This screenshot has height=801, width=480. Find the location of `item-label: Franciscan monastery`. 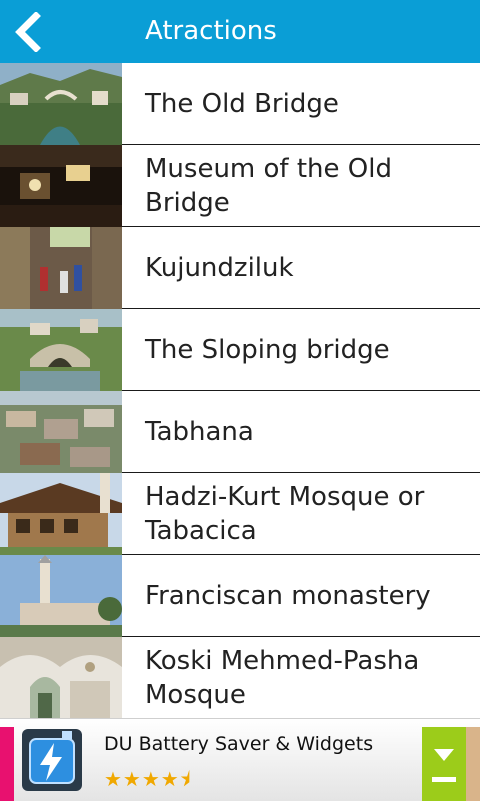

item-label: Franciscan monastery is located at coordinates (288, 595).